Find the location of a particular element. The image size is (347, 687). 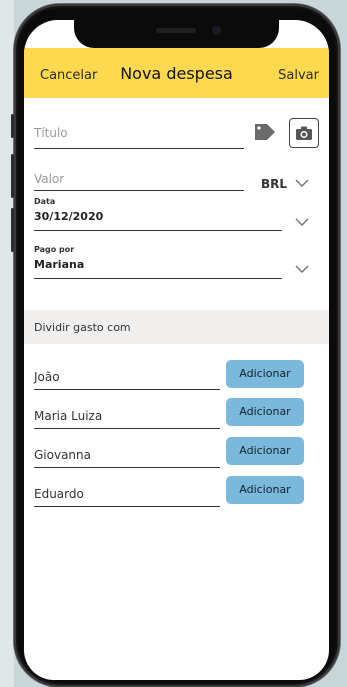

top-bar: Cancelar Nova despesa Salvar is located at coordinates (176, 73).